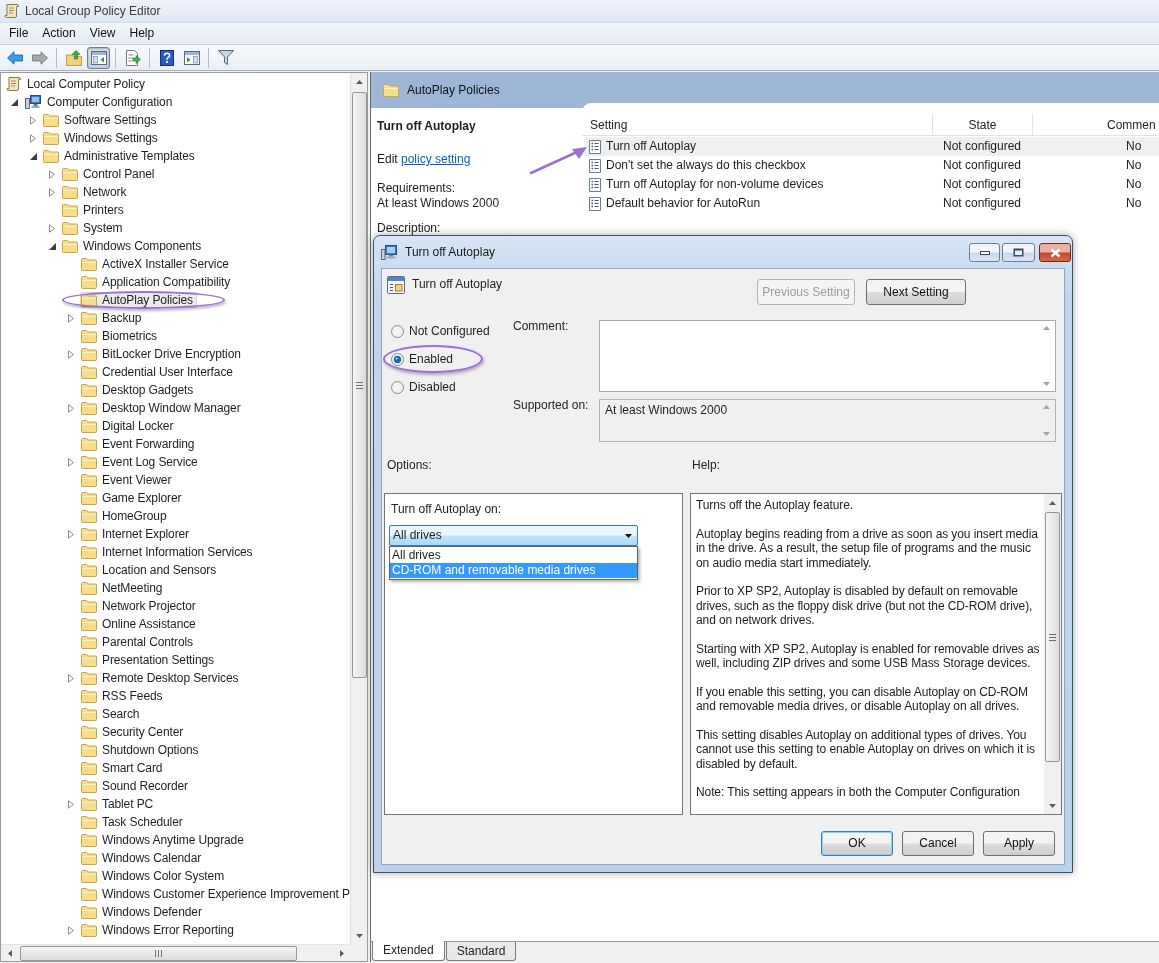 The width and height of the screenshot is (1159, 963). Describe the element at coordinates (149, 660) in the screenshot. I see `tree-item: Presentation Settings` at that location.